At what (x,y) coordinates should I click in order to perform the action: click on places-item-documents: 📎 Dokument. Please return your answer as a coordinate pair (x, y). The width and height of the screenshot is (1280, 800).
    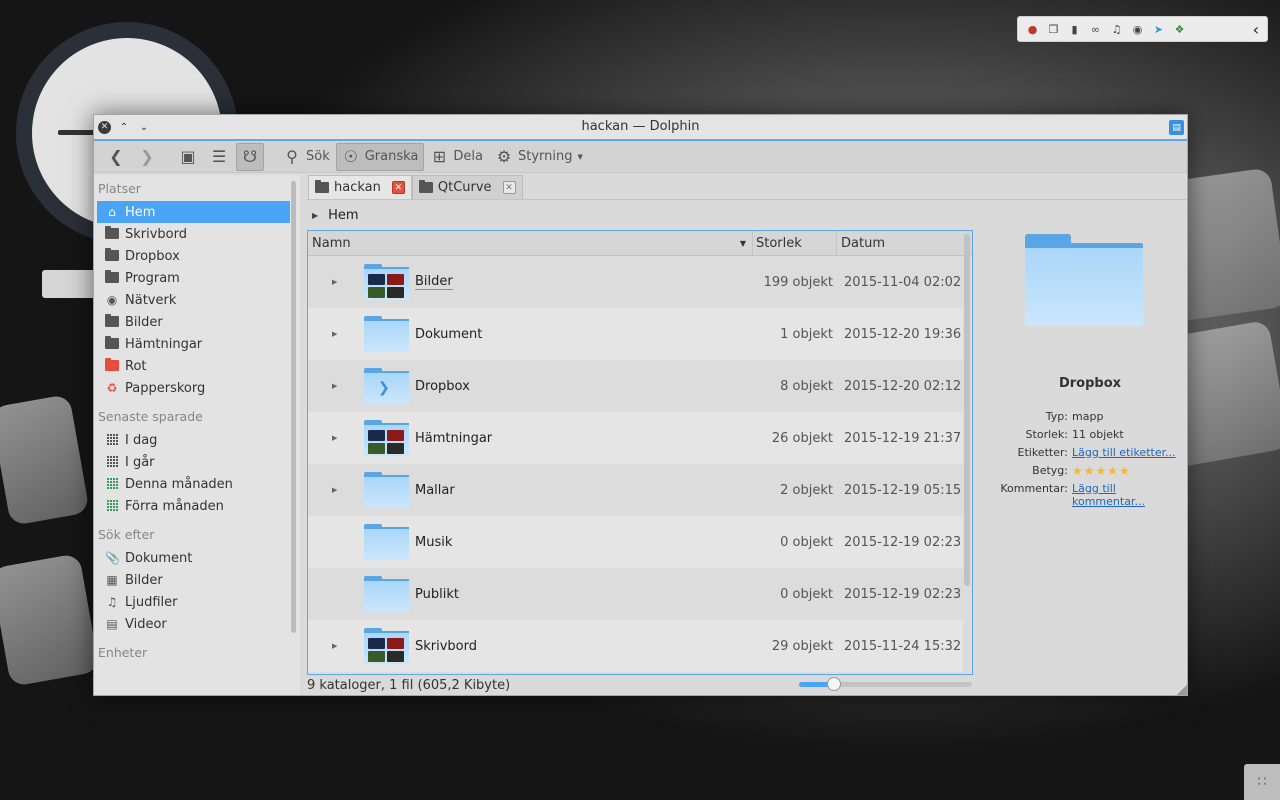
    Looking at the image, I should click on (193, 558).